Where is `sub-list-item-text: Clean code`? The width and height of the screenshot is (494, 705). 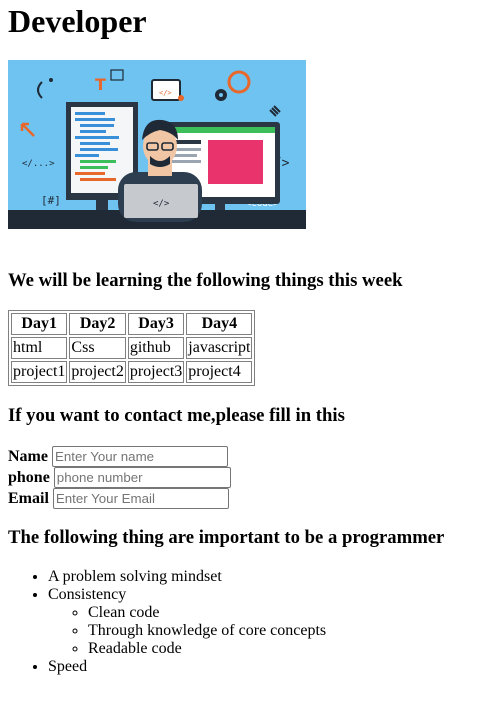
sub-list-item-text: Clean code is located at coordinates (124, 612).